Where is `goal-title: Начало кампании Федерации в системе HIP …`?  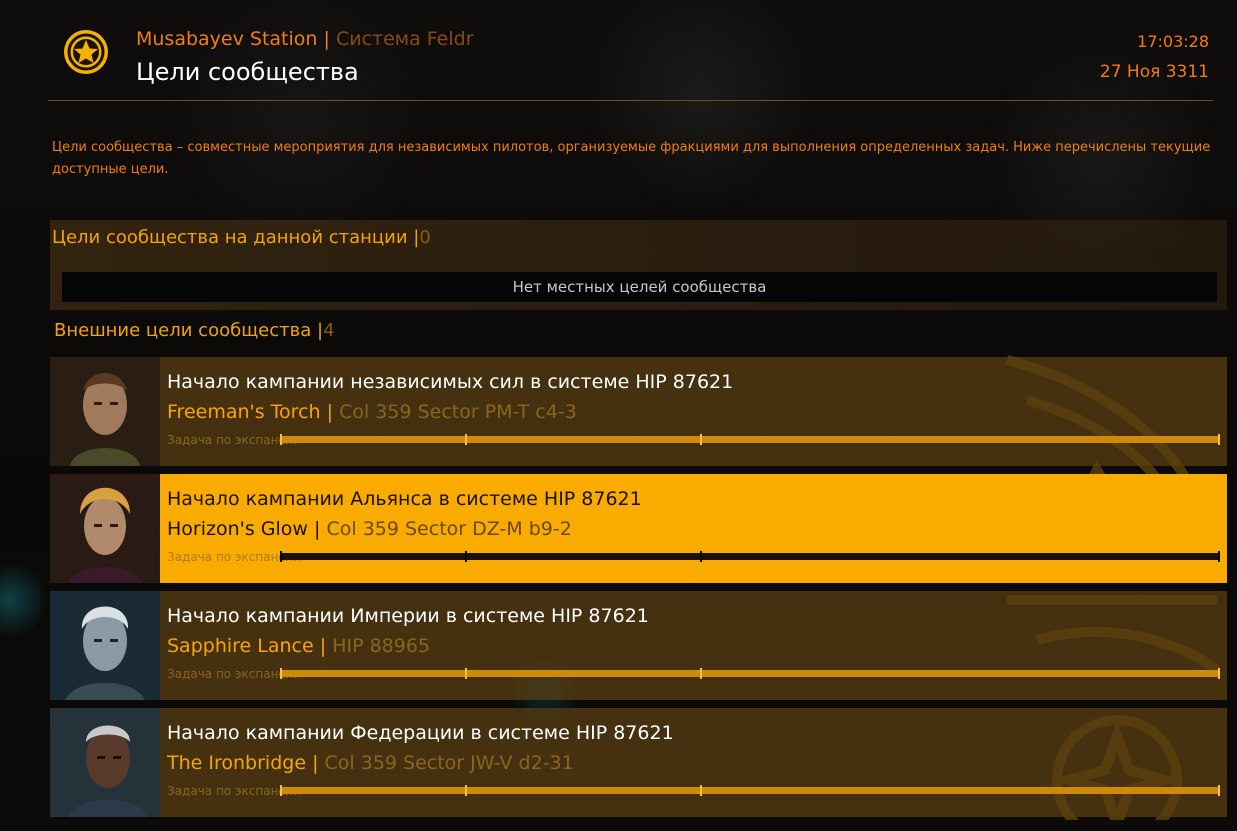 goal-title: Начало кампании Федерации в системе HIP … is located at coordinates (420, 733).